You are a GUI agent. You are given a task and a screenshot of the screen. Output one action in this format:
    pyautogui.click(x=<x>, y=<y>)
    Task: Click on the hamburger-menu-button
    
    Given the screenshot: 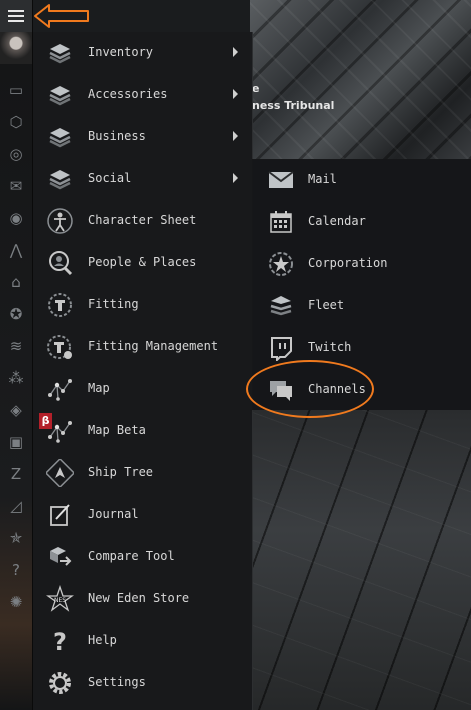 What is the action you would take?
    pyautogui.click(x=16, y=16)
    